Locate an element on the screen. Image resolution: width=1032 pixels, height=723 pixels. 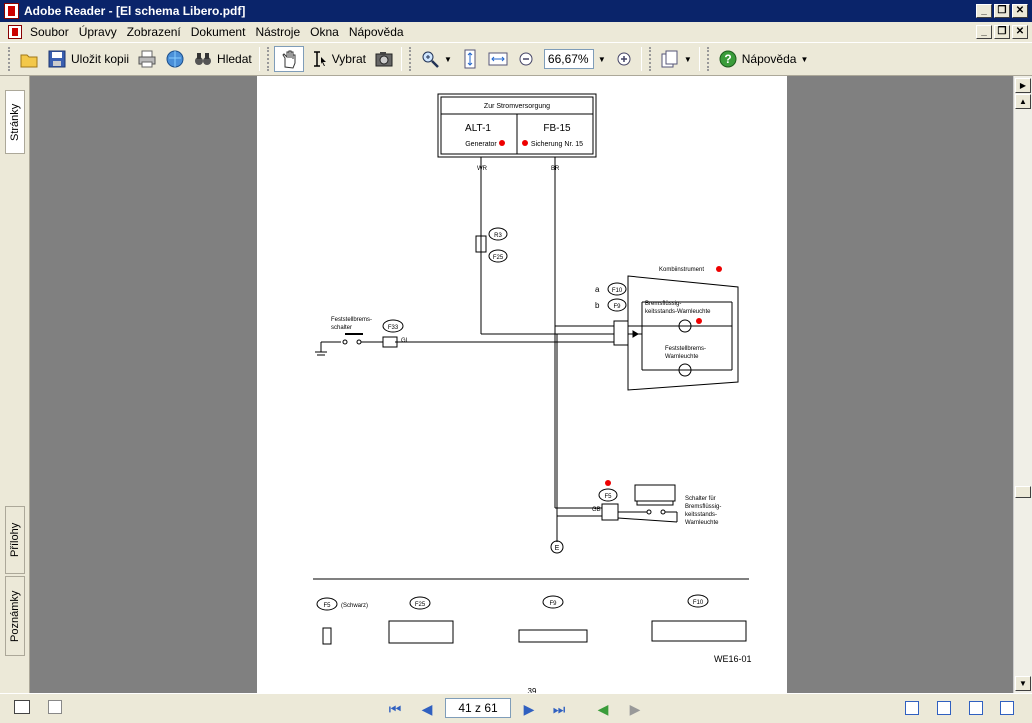
wire-gb-label: GB is located at coordinates (596, 510).